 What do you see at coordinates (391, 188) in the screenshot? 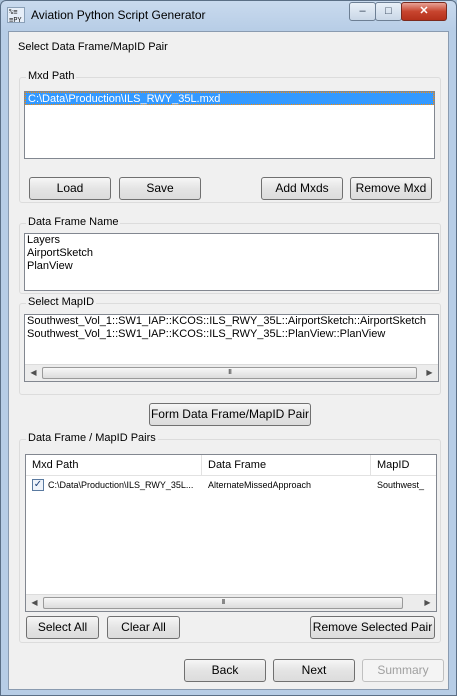
I see `remove-mxd-button: Remove Mxd` at bounding box center [391, 188].